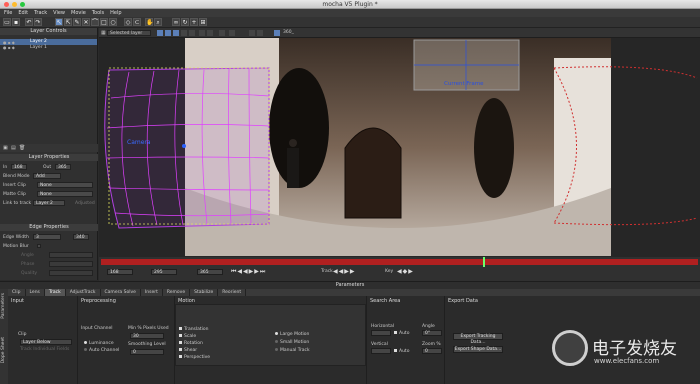 The image size is (700, 384). What do you see at coordinates (194, 22) in the screenshot?
I see `crosshair-icon: +` at bounding box center [194, 22].